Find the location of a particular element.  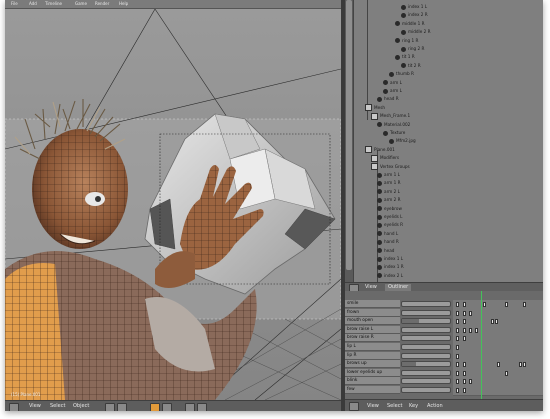

pivot-icon is located at coordinates (155, 407).